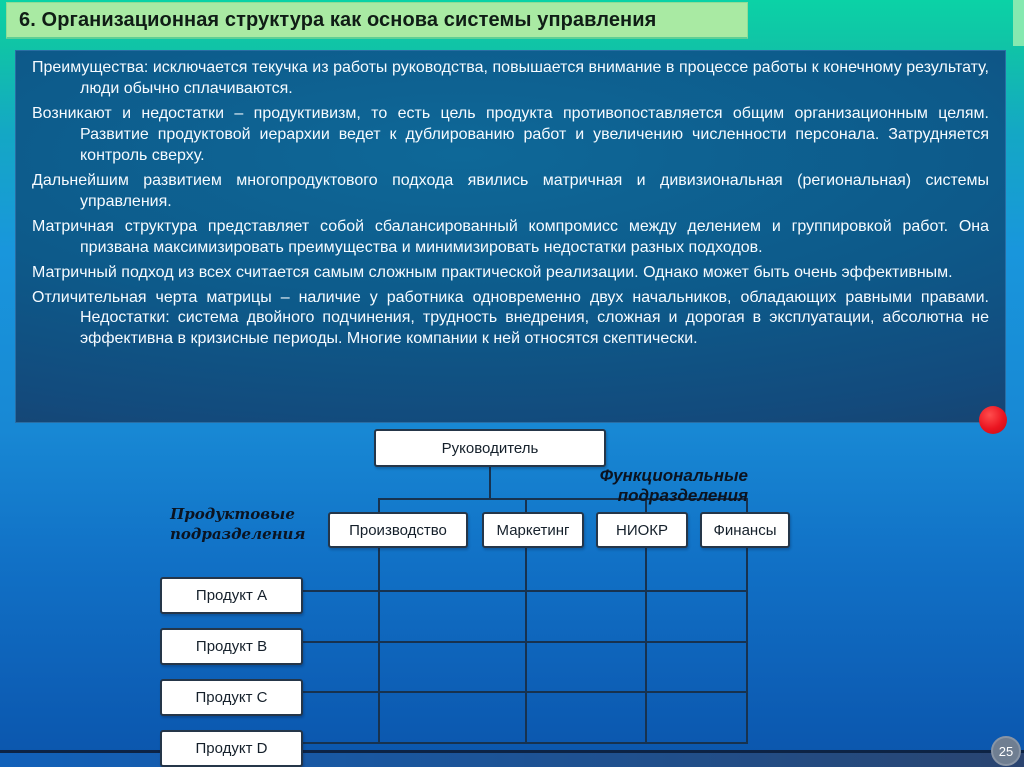 The height and width of the screenshot is (767, 1024). I want to click on root-box-label: Руководитель, so click(490, 448).